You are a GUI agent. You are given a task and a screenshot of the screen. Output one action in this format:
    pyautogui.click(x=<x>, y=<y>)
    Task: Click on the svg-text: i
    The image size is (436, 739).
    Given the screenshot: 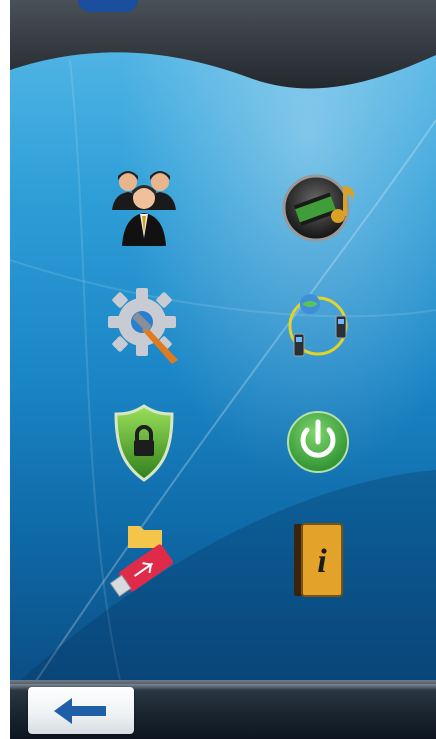 What is the action you would take?
    pyautogui.click(x=322, y=561)
    